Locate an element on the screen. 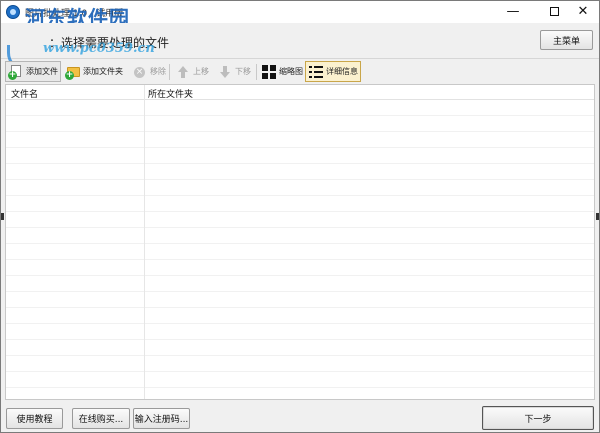 Image resolution: width=600 pixels, height=433 pixels. remove-label: 移除 is located at coordinates (158, 71).